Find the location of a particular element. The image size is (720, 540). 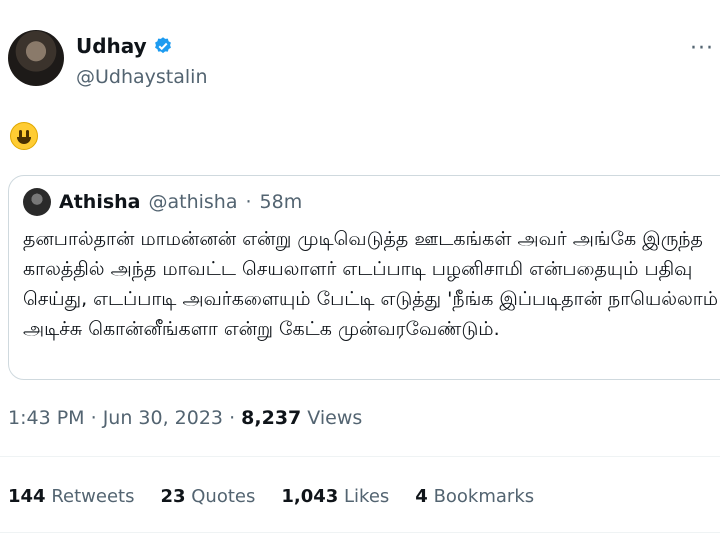

author-name-row: Udhay is located at coordinates (124, 46).